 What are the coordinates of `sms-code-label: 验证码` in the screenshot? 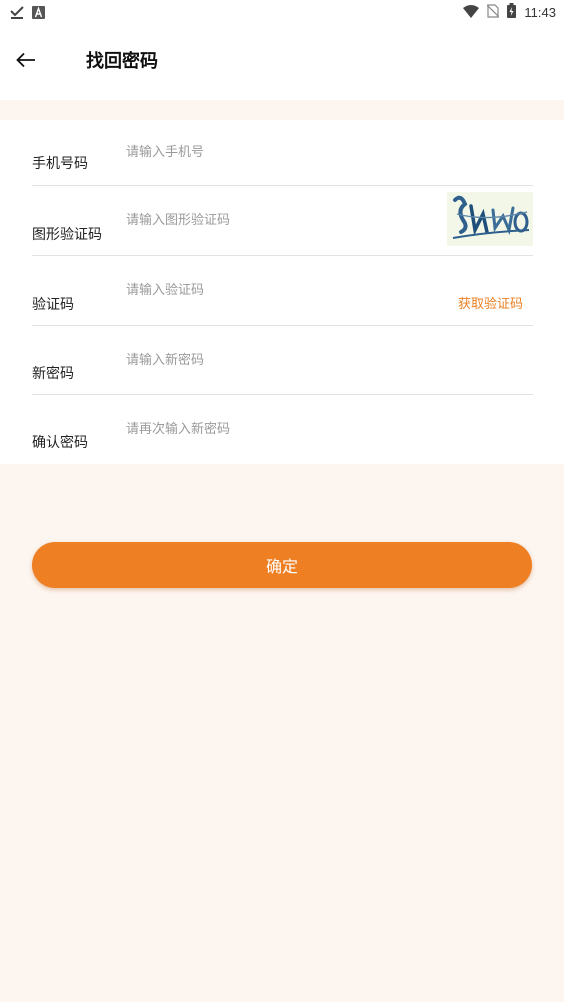 It's located at (53, 305).